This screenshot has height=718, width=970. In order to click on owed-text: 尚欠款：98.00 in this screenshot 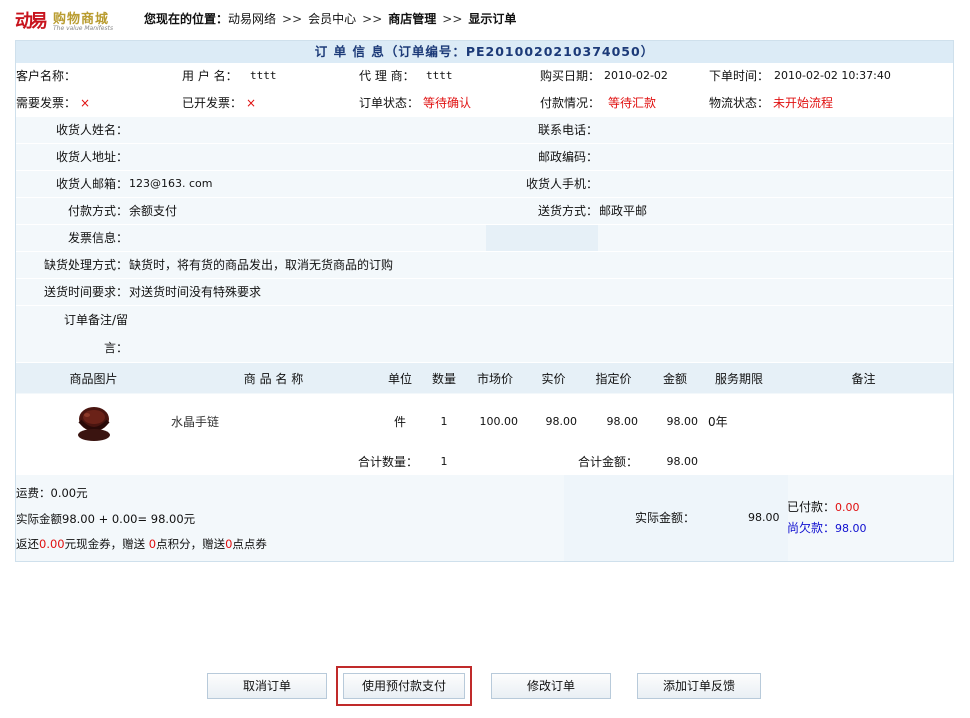, I will do `click(827, 528)`.